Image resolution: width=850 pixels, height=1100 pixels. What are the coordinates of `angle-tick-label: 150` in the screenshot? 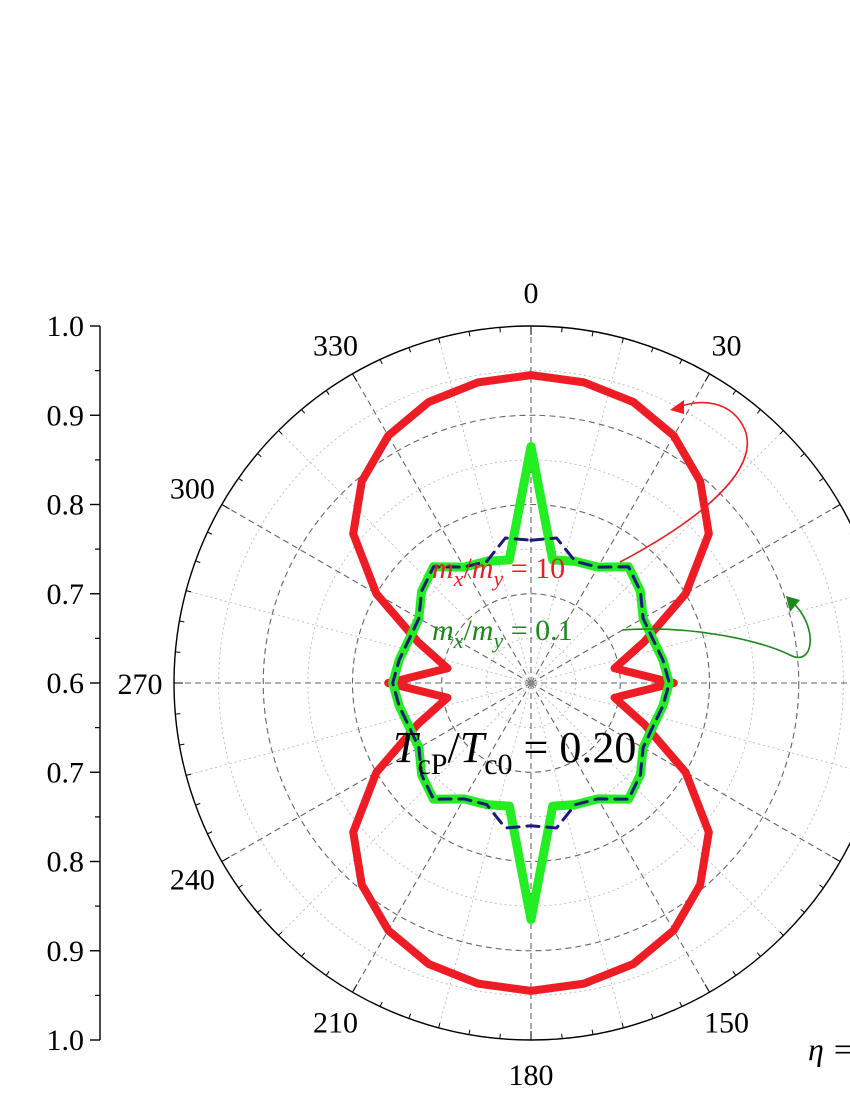 It's located at (726, 1023).